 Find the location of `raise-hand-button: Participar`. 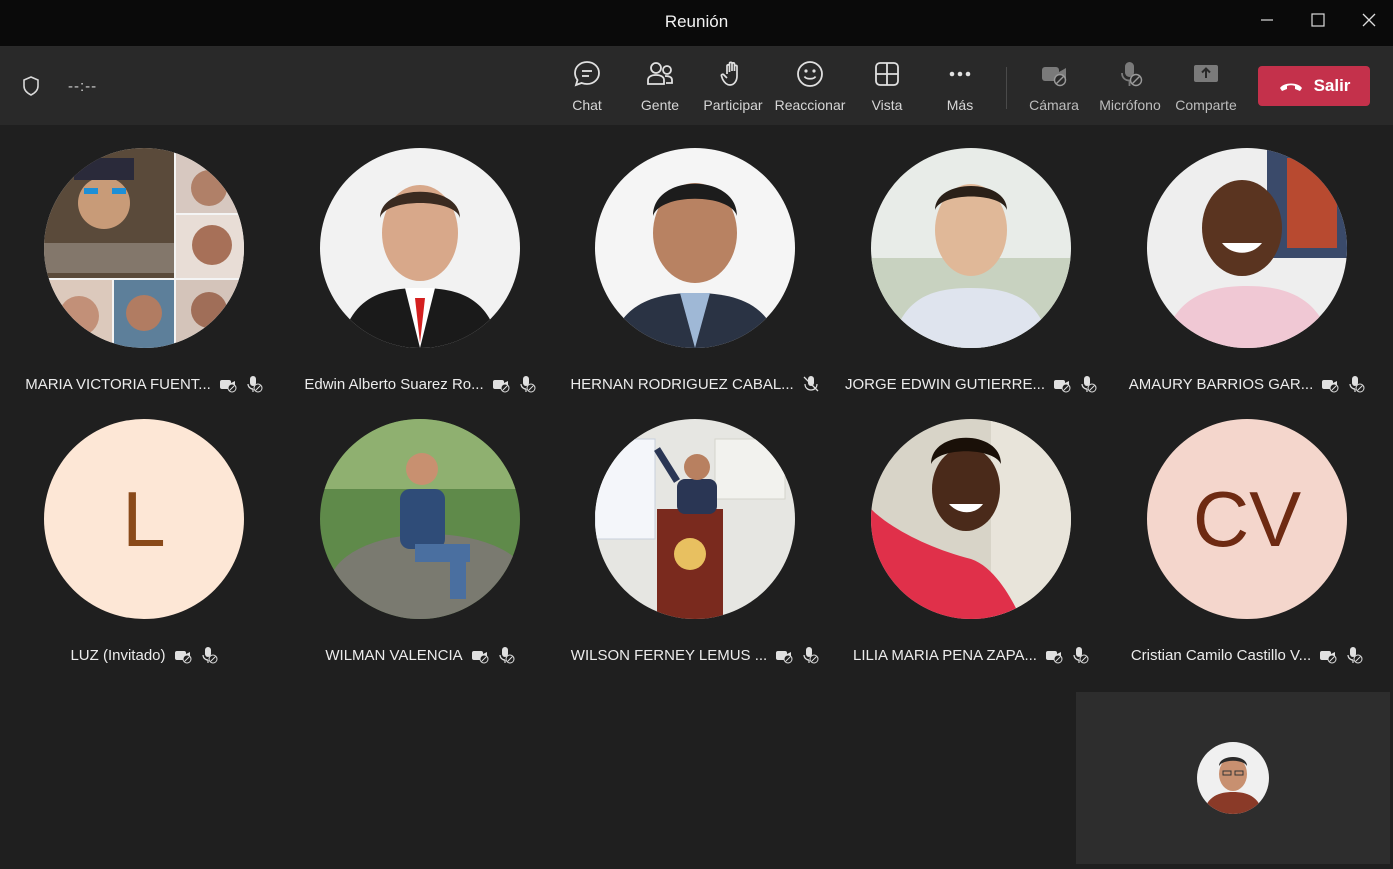

raise-hand-button: Participar is located at coordinates (733, 87).